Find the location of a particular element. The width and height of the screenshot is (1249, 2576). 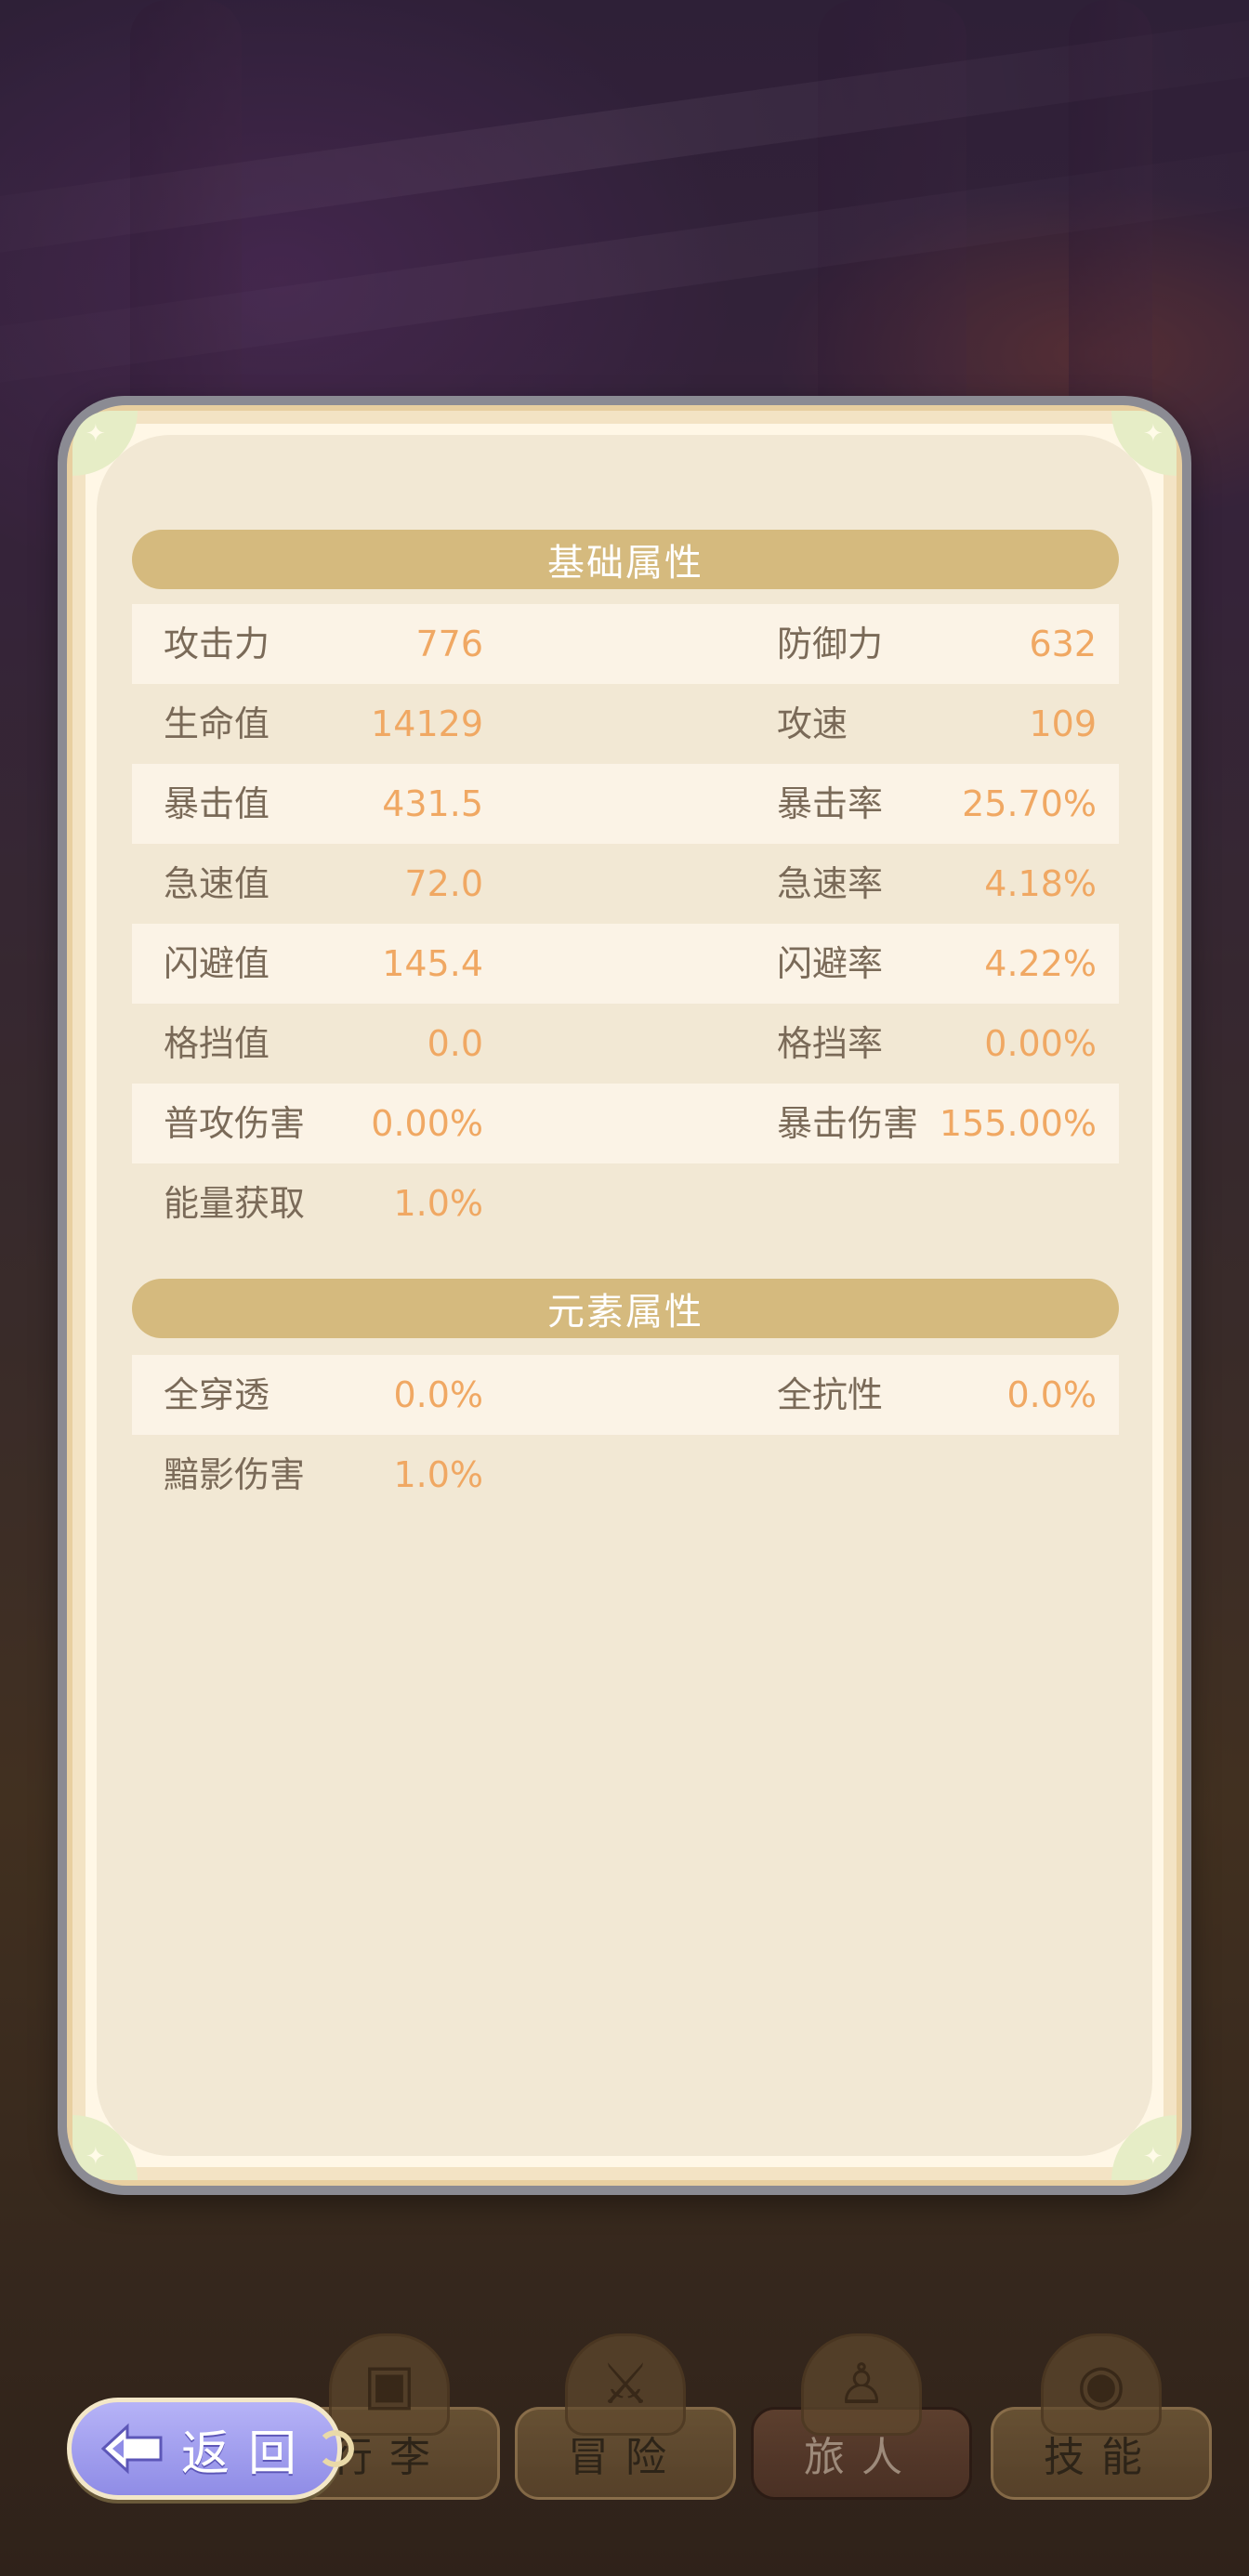

back-arrow-icon is located at coordinates (131, 2449).